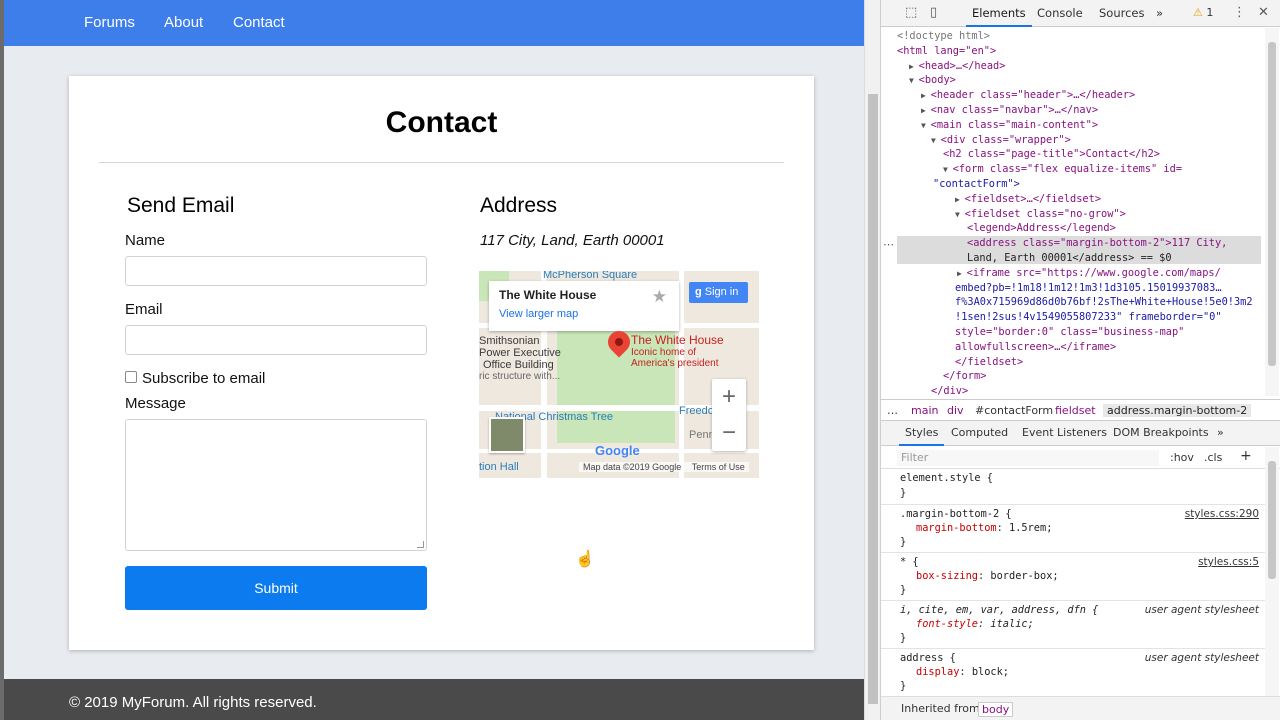  I want to click on map-footer: Map data ©2019 Google Terms of Use, so click(664, 467).